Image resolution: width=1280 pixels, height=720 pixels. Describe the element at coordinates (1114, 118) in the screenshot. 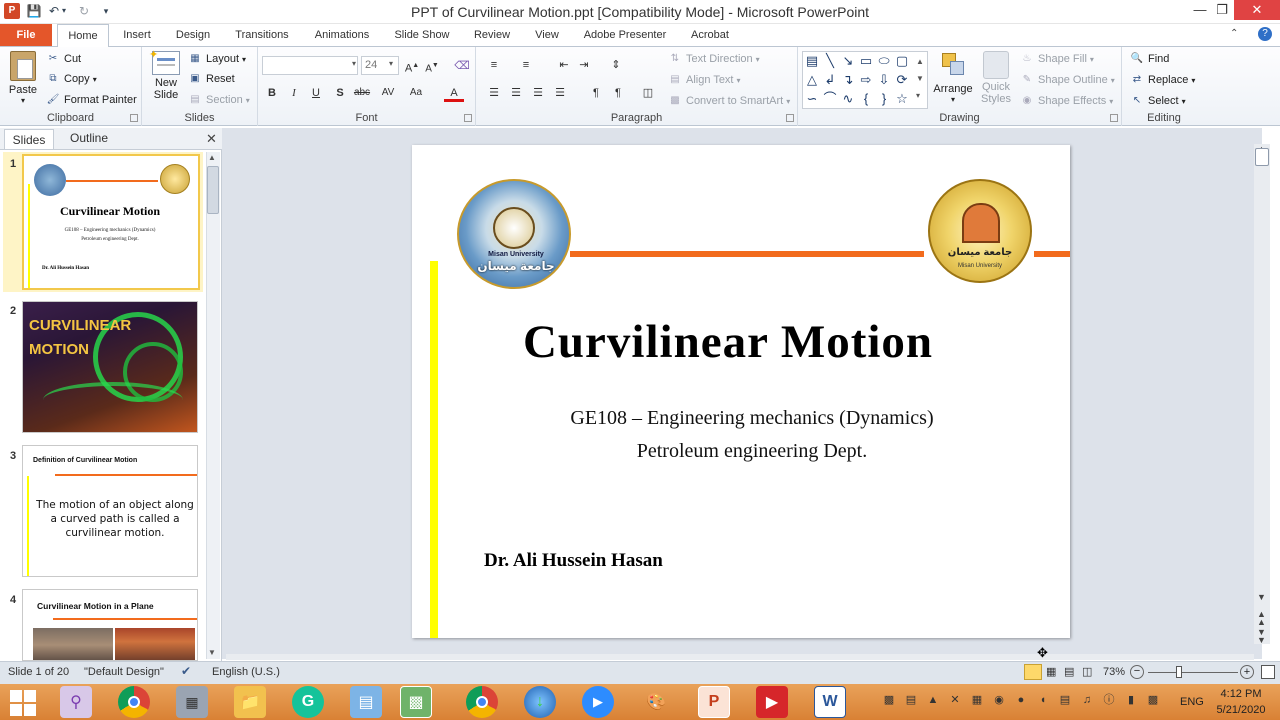

I see `drawing-launcher-icon` at that location.